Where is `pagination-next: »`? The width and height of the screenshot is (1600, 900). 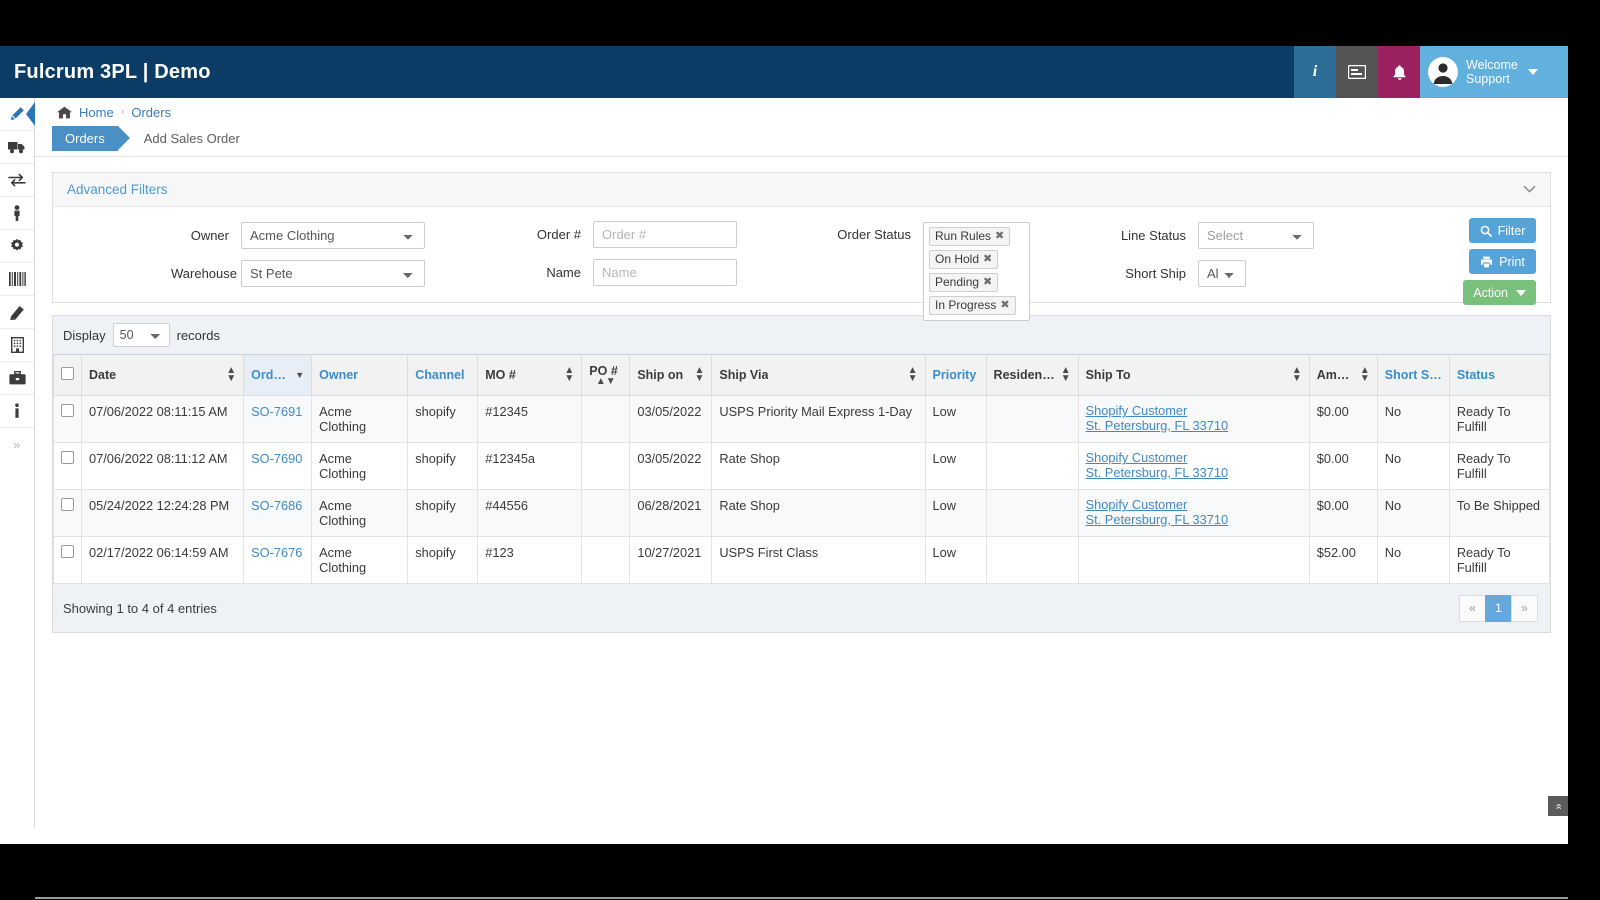 pagination-next: » is located at coordinates (1524, 608).